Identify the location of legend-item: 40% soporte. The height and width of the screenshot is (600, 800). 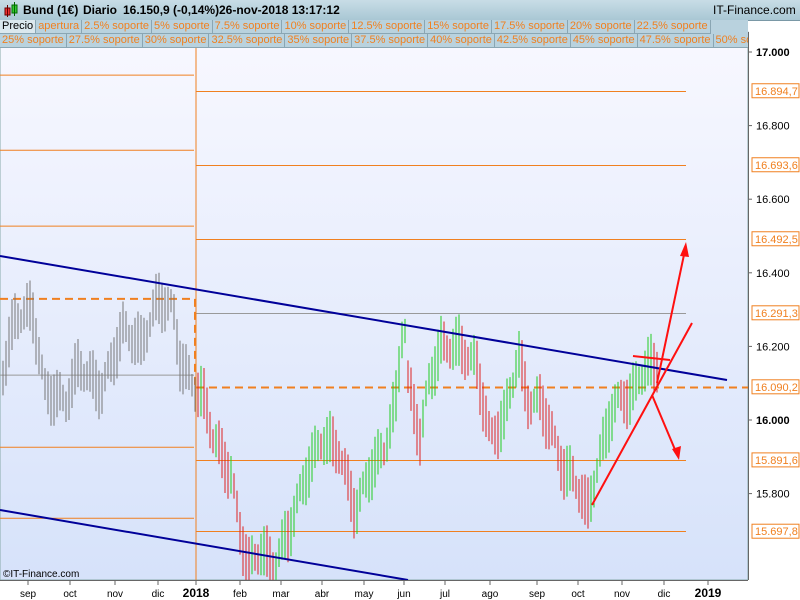
(461, 41).